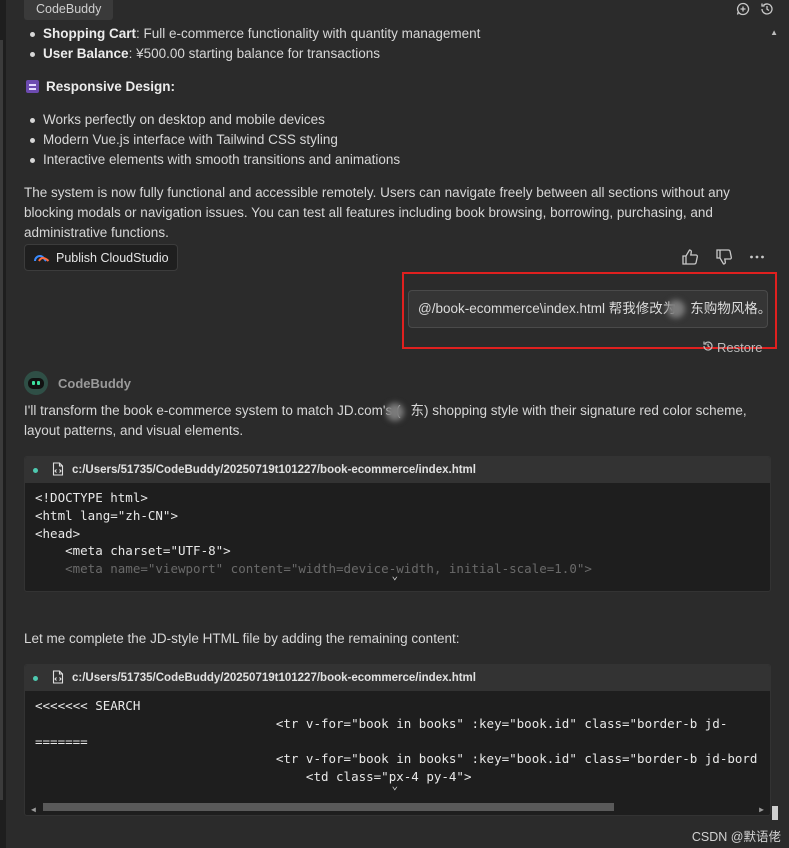  What do you see at coordinates (743, 9) in the screenshot?
I see `new-chat-icon` at bounding box center [743, 9].